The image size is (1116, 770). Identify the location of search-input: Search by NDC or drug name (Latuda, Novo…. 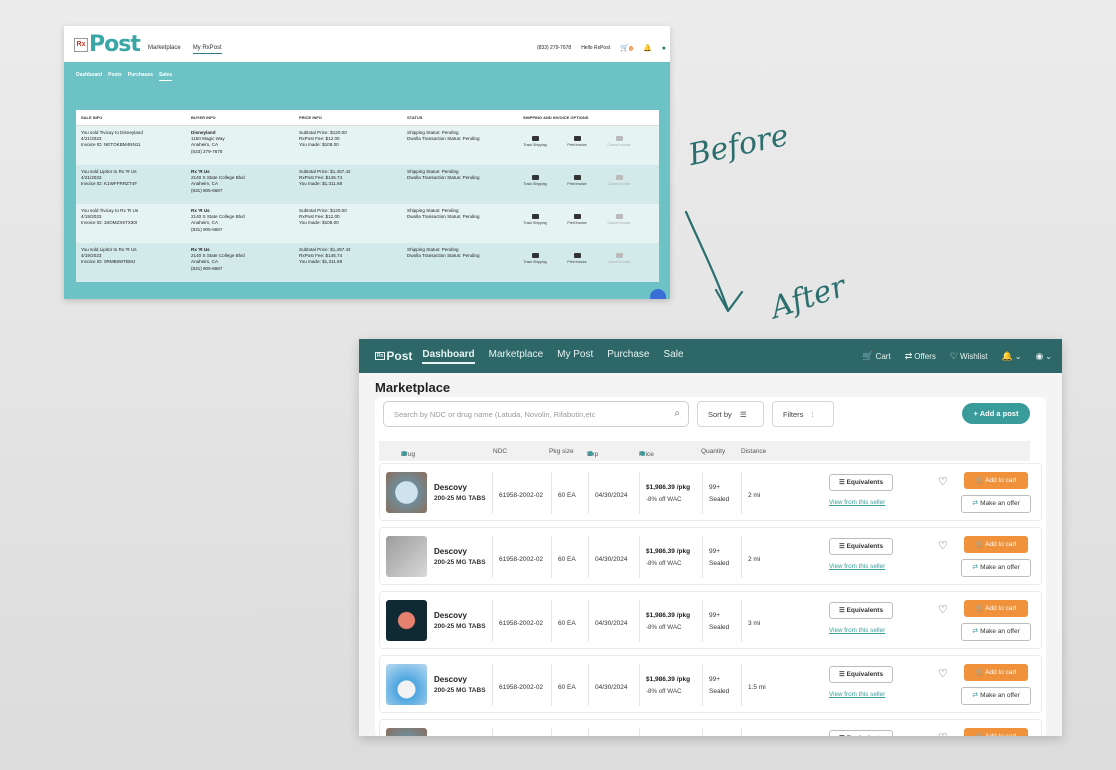
(536, 414).